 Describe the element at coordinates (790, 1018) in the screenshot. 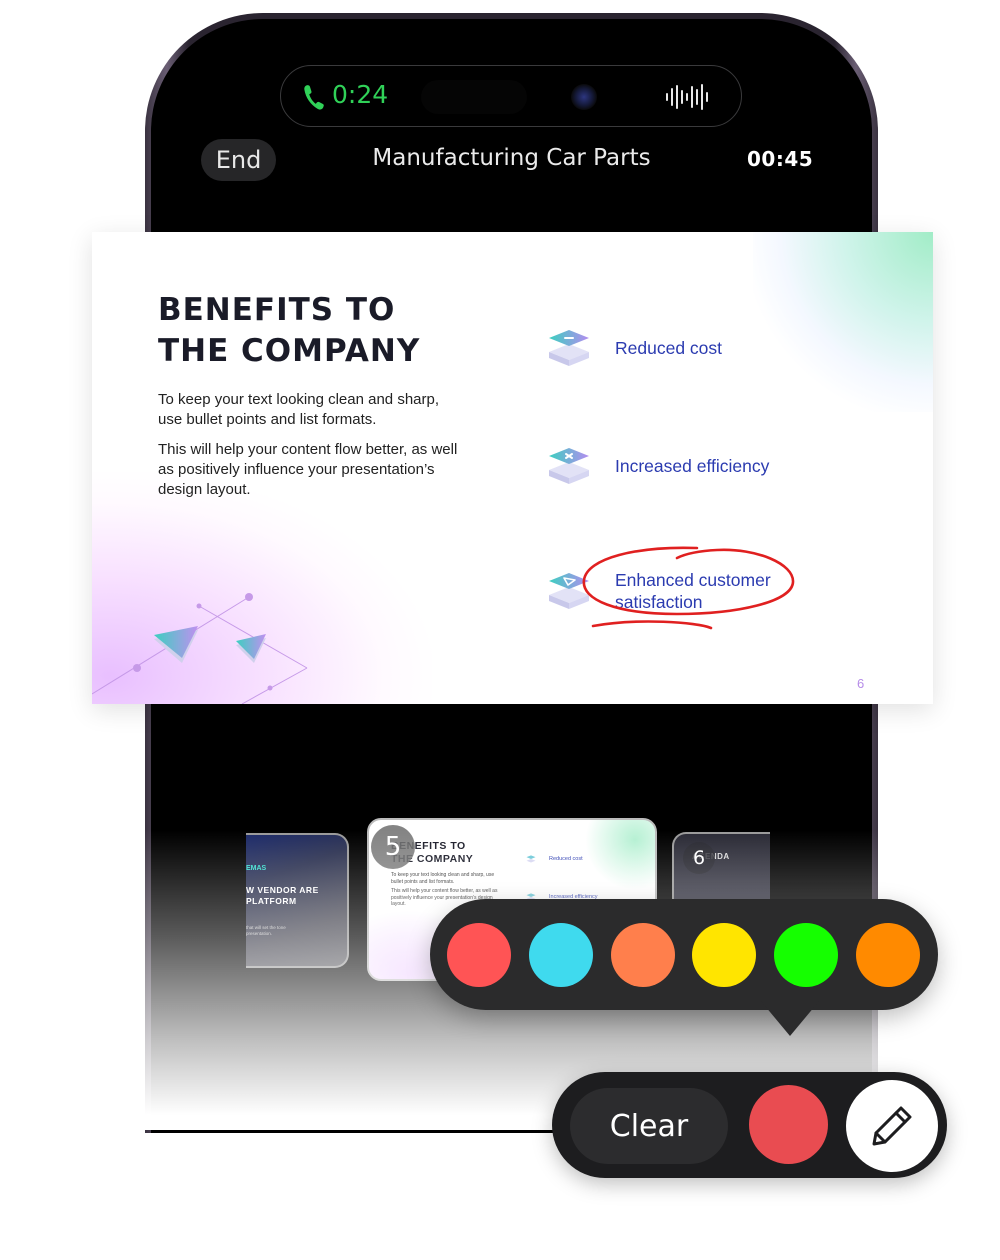

I see `popover-pointer` at that location.